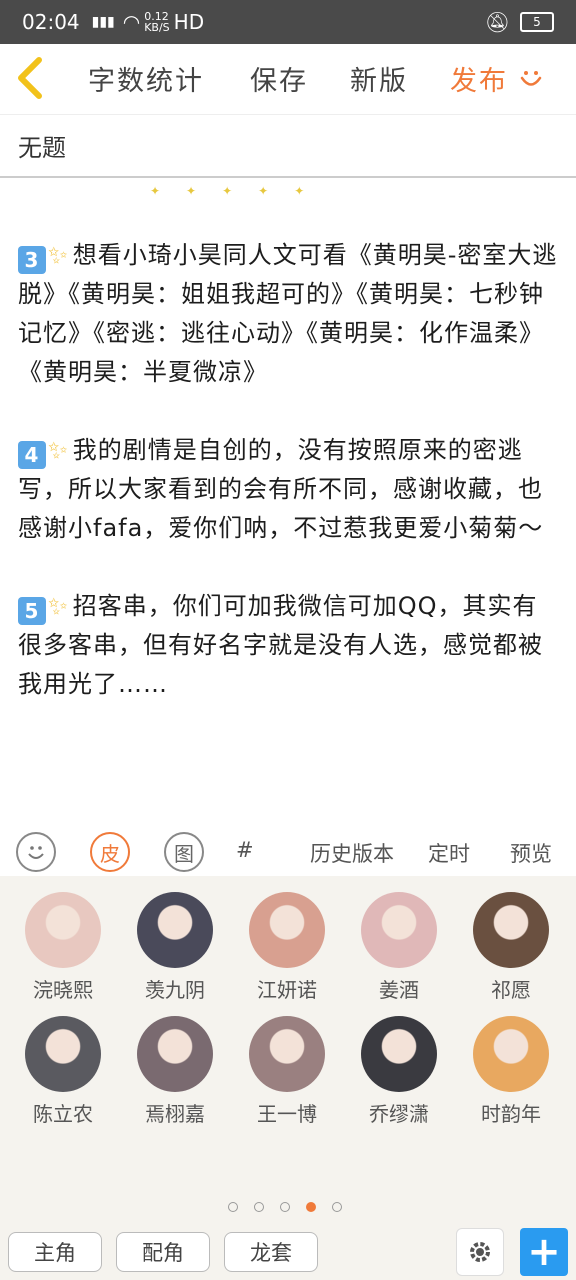 The height and width of the screenshot is (1280, 576). Describe the element at coordinates (479, 78) in the screenshot. I see `publish-button: 发布` at that location.